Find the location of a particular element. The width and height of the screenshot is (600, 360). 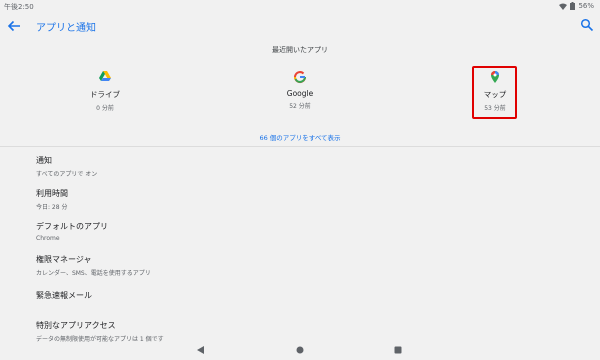

status-right: 56% is located at coordinates (576, 6).